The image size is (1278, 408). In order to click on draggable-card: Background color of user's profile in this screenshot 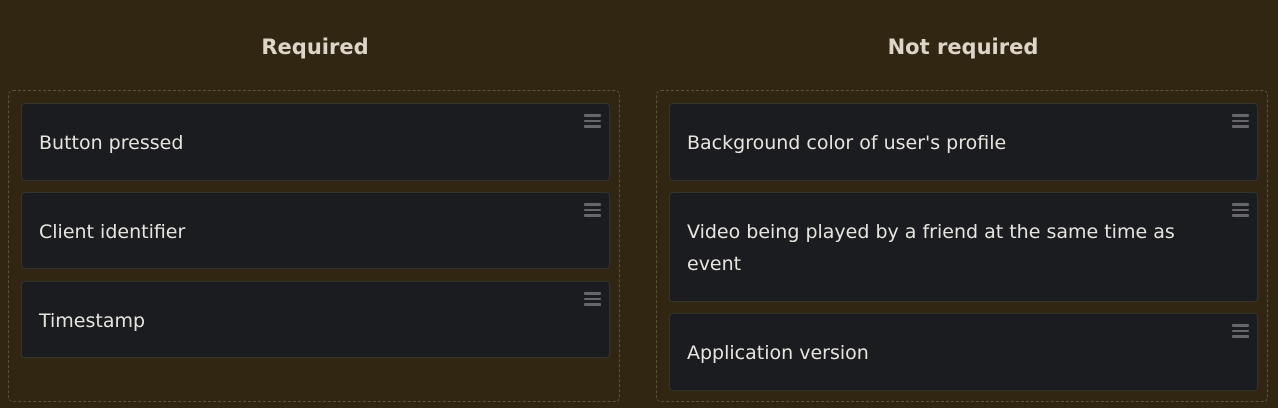, I will do `click(963, 142)`.